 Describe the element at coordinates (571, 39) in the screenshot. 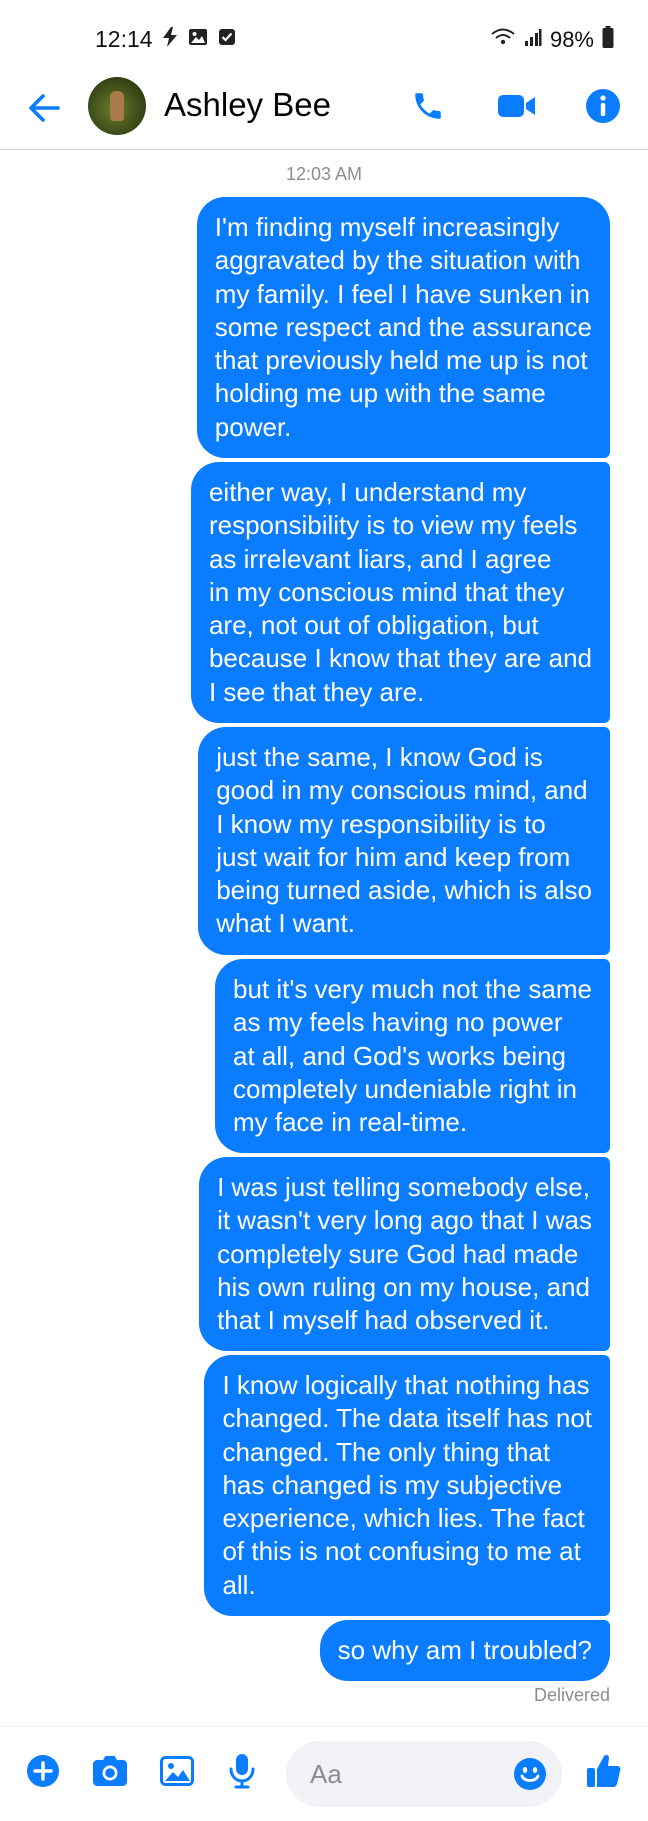

I see `battery-percent: 98%` at that location.